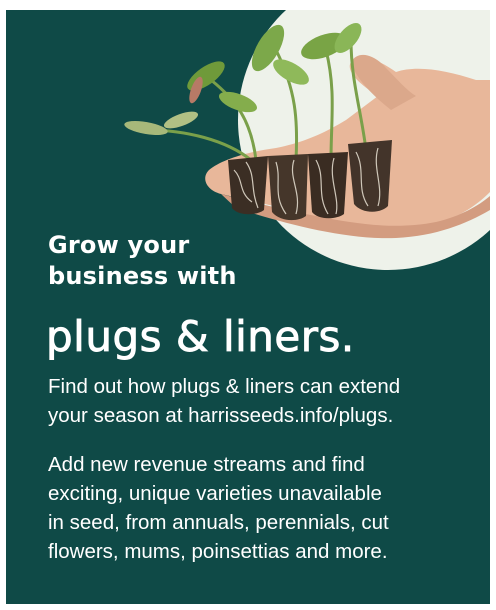 The image size is (496, 610). What do you see at coordinates (224, 386) in the screenshot?
I see `promo-line1: Find out how plugs & liners can extend` at bounding box center [224, 386].